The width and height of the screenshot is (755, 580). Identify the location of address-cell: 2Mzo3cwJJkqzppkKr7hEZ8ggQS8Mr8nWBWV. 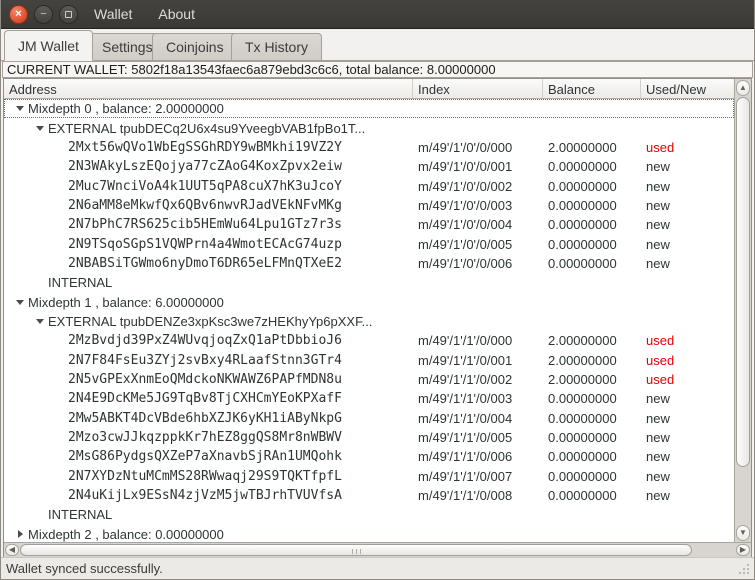
(208, 437).